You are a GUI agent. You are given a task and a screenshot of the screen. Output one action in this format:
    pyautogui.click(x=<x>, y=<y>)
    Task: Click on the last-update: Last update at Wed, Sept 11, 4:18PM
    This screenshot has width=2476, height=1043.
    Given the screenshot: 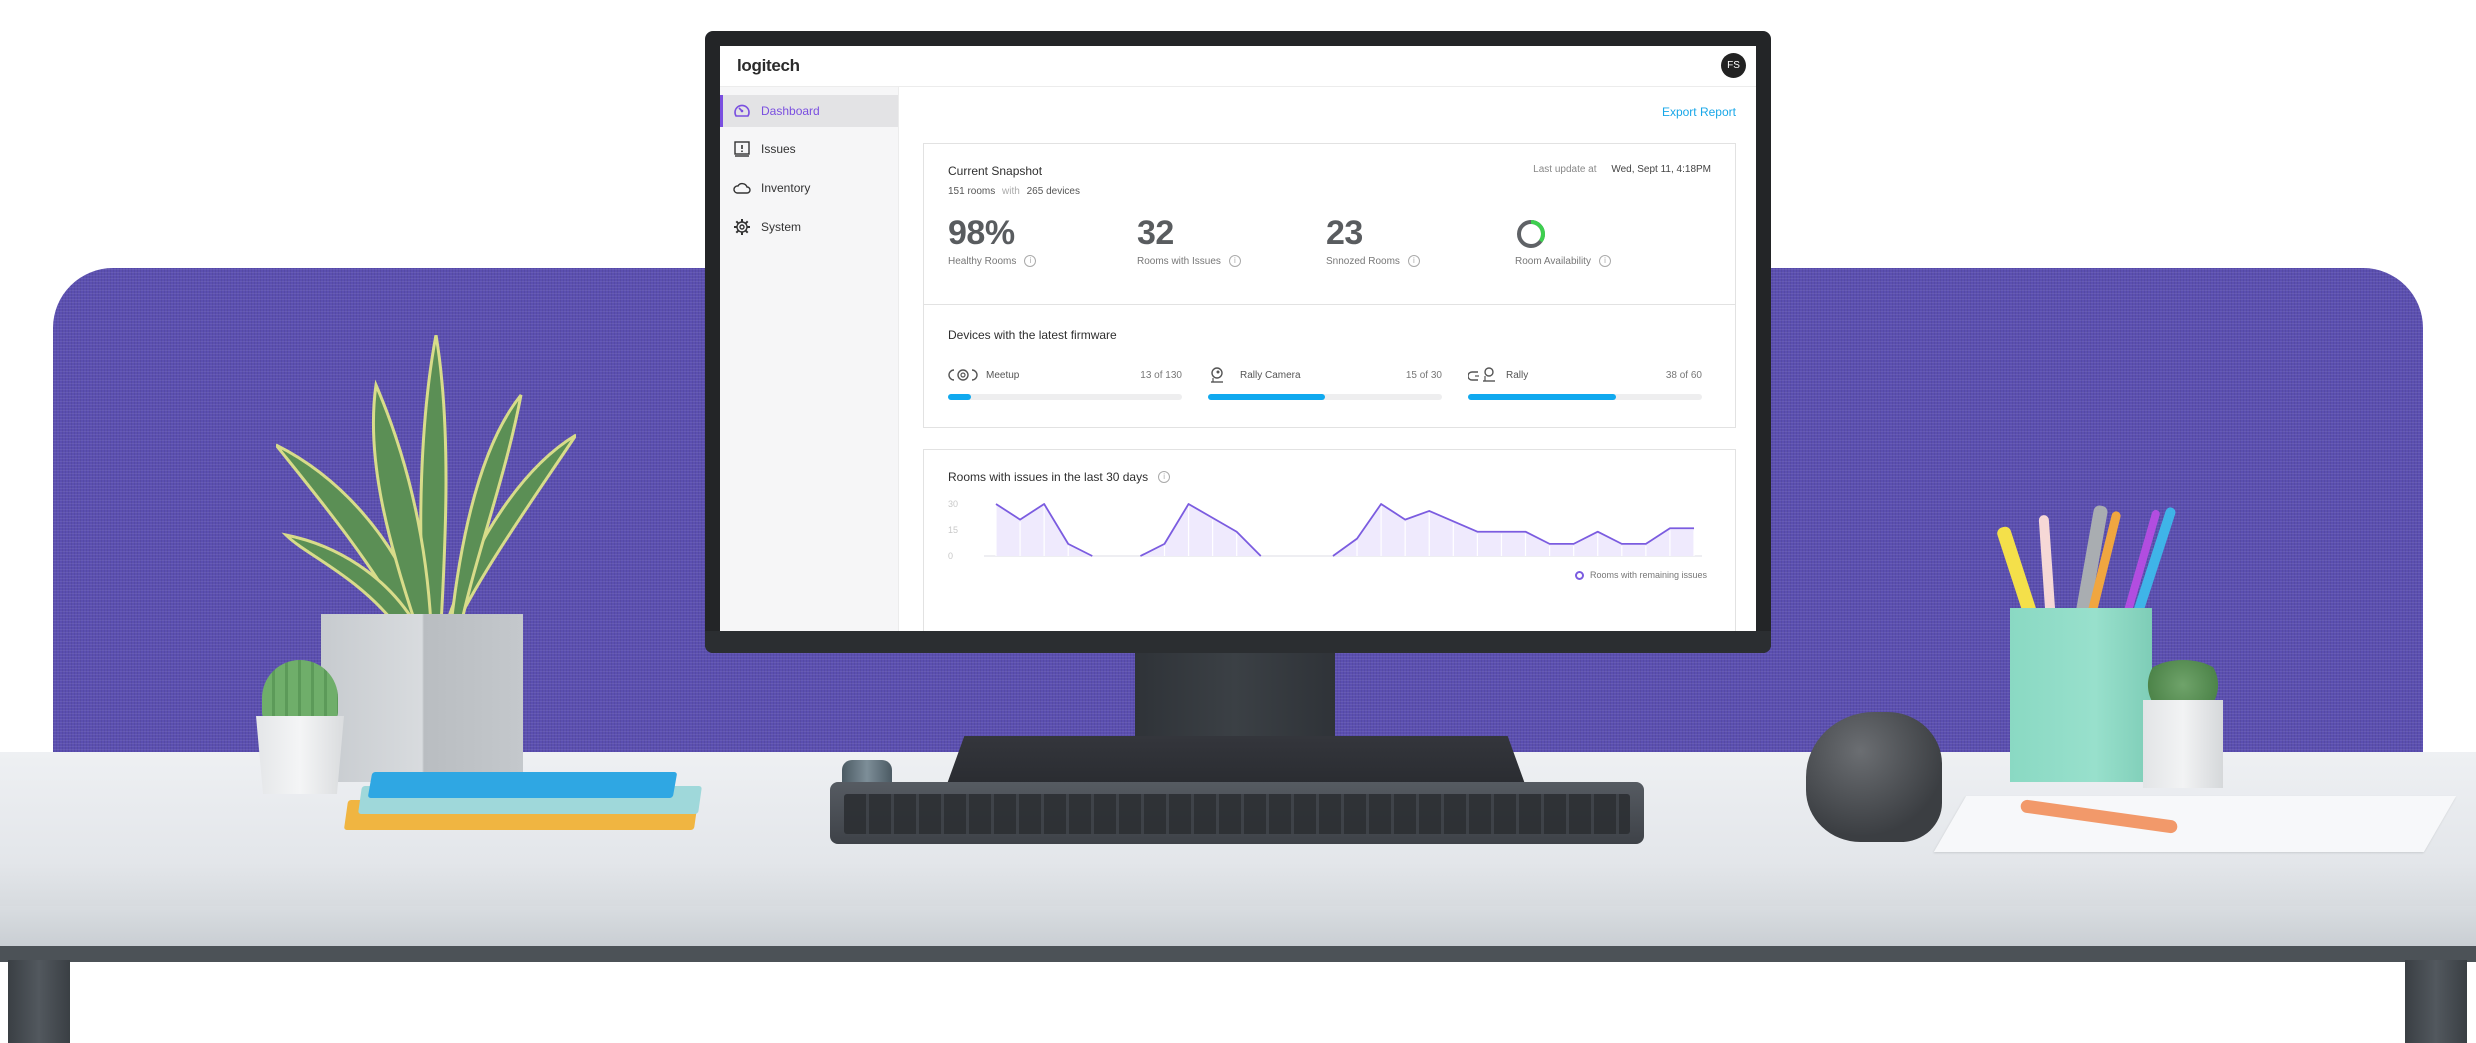 What is the action you would take?
    pyautogui.click(x=1622, y=169)
    